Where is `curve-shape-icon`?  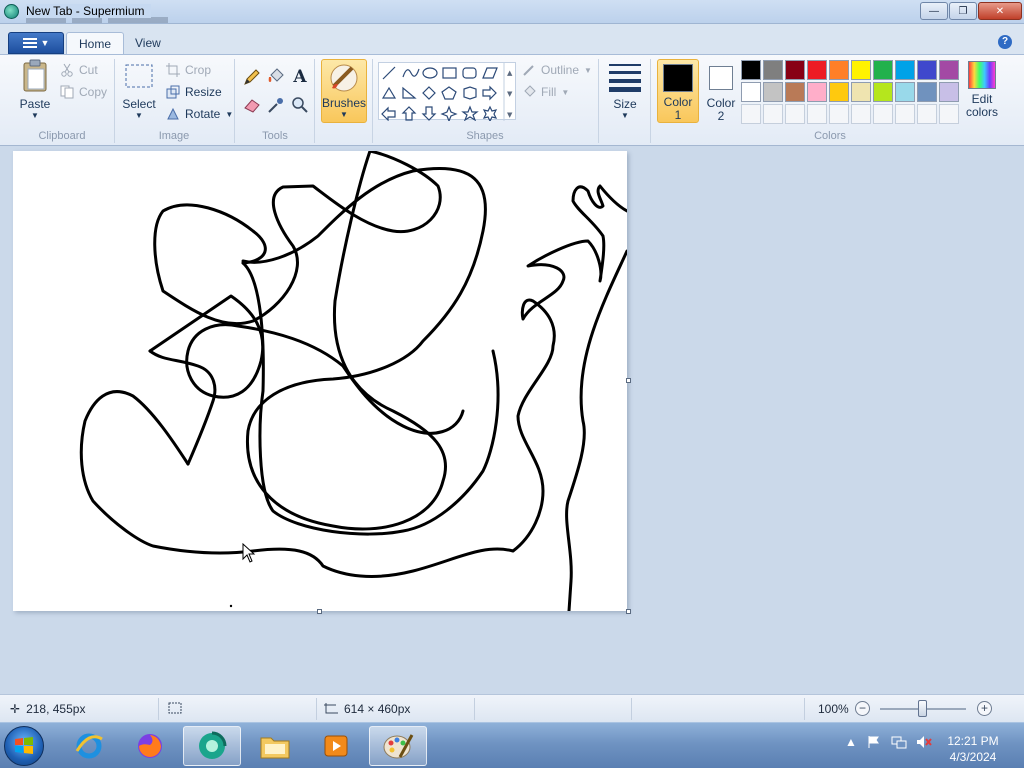
curve-shape-icon is located at coordinates (411, 73).